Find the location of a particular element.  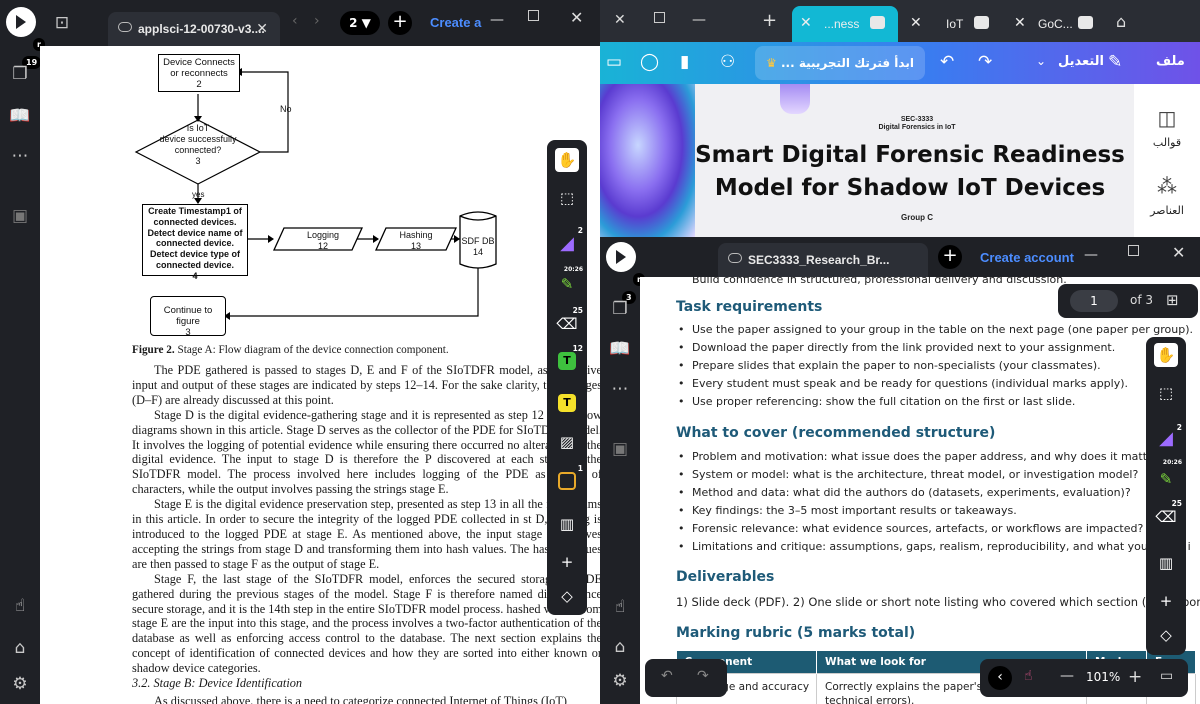

zoom-in-icon: + is located at coordinates (1135, 677).